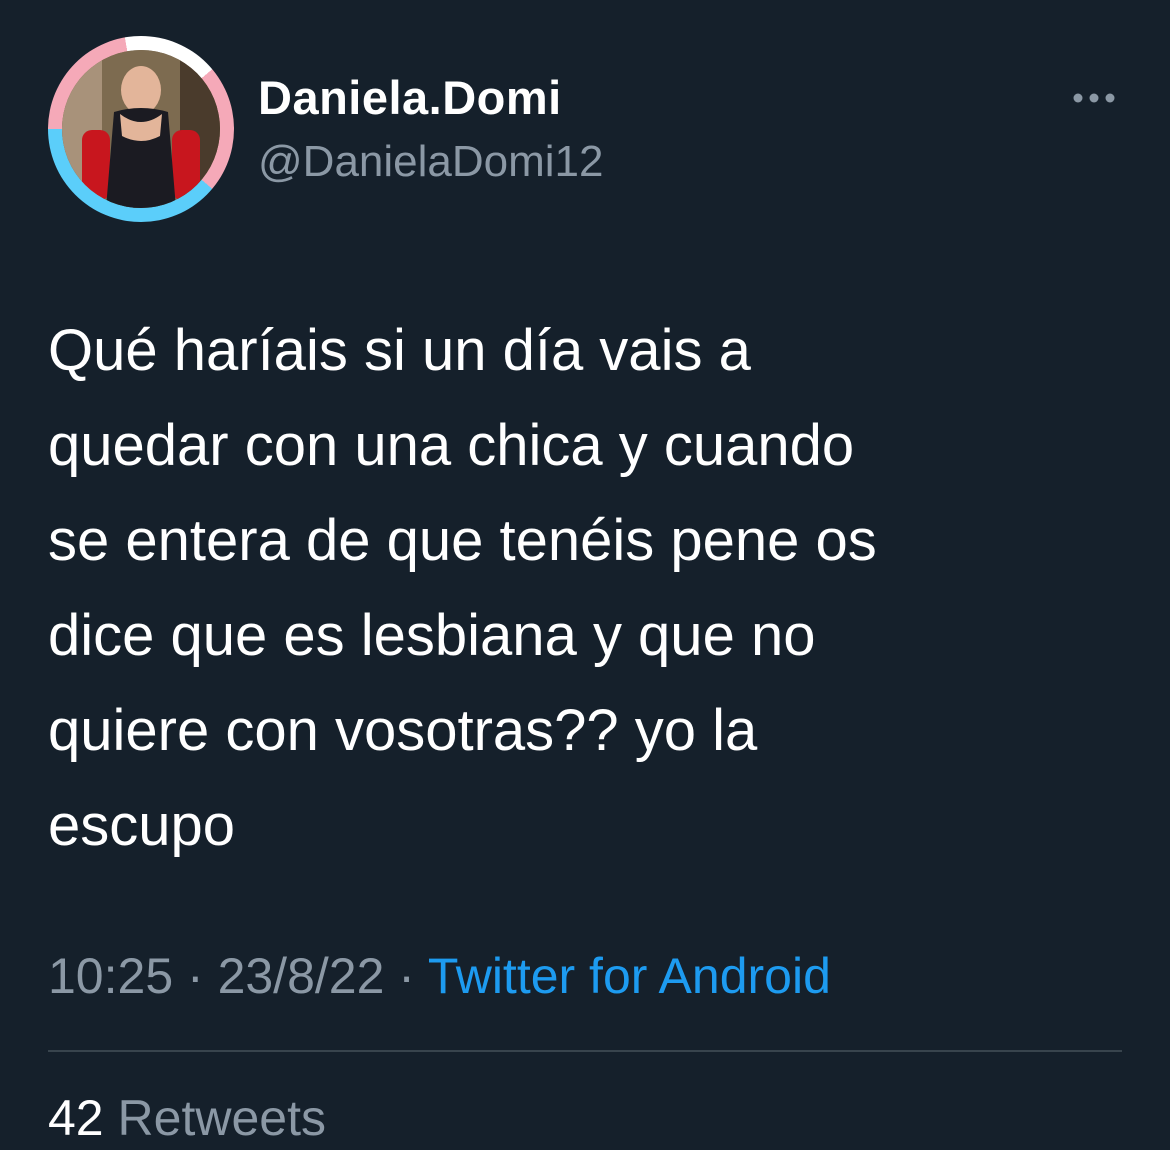 This screenshot has width=1170, height=1150. What do you see at coordinates (431, 162) in the screenshot?
I see `user-handle: @DanielaDomi12` at bounding box center [431, 162].